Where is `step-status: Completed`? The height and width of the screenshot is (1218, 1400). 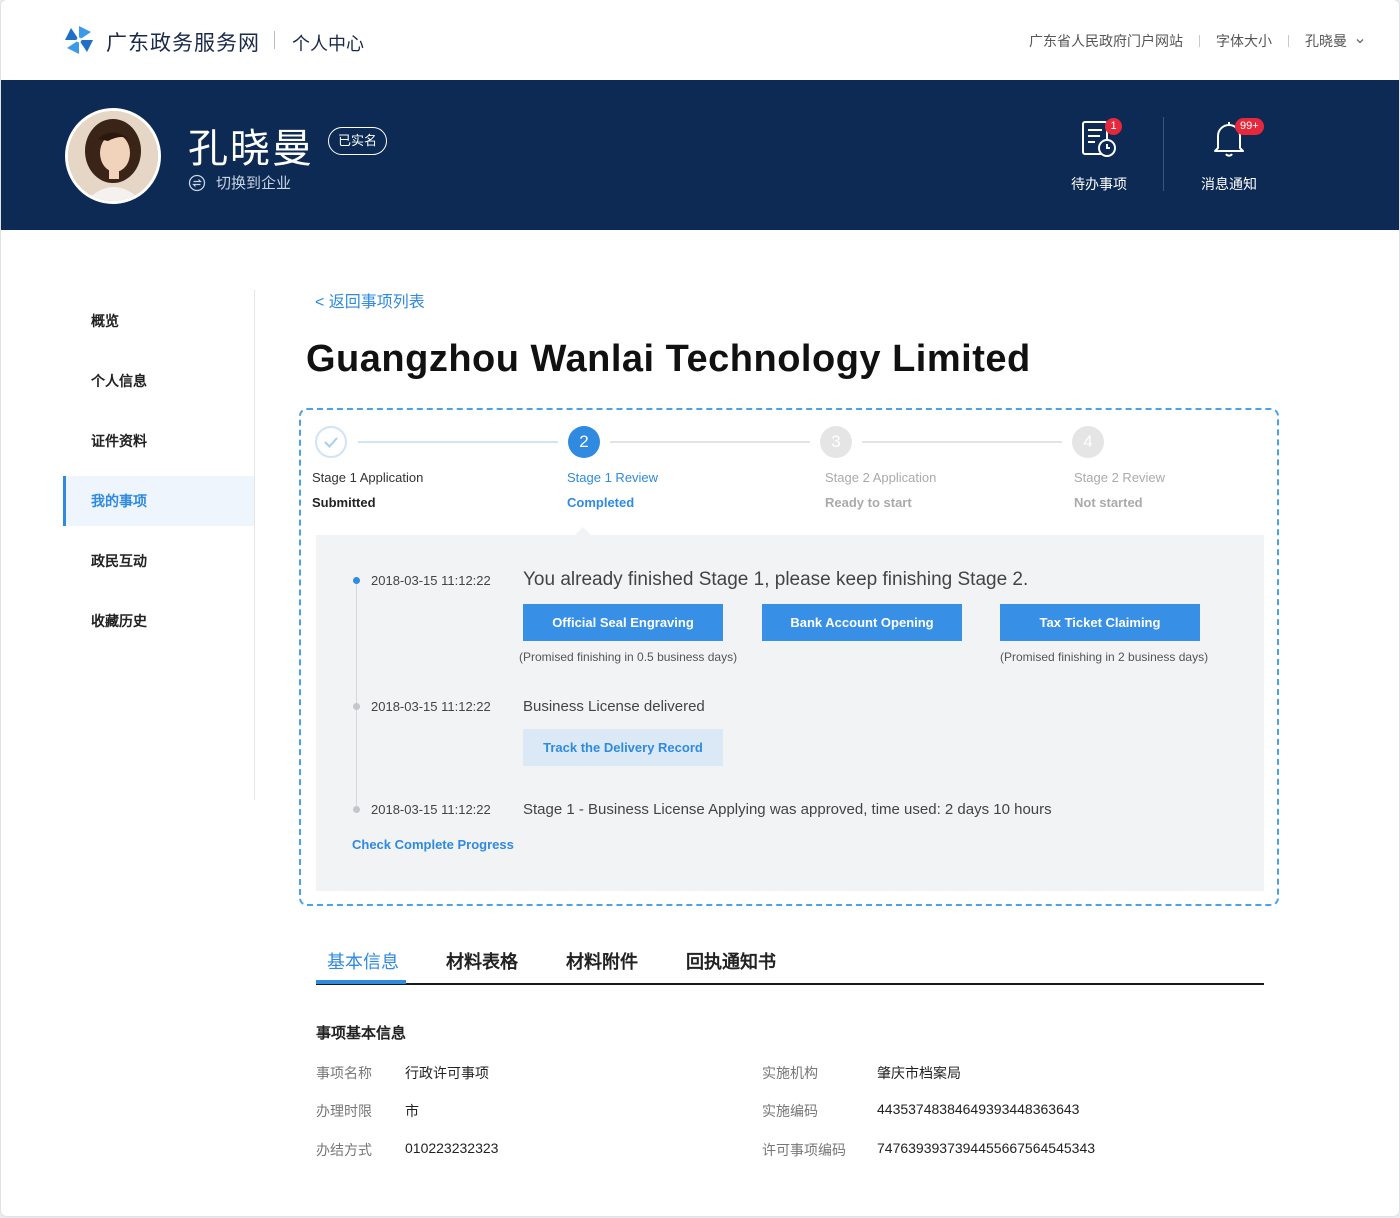
step-status: Completed is located at coordinates (601, 502).